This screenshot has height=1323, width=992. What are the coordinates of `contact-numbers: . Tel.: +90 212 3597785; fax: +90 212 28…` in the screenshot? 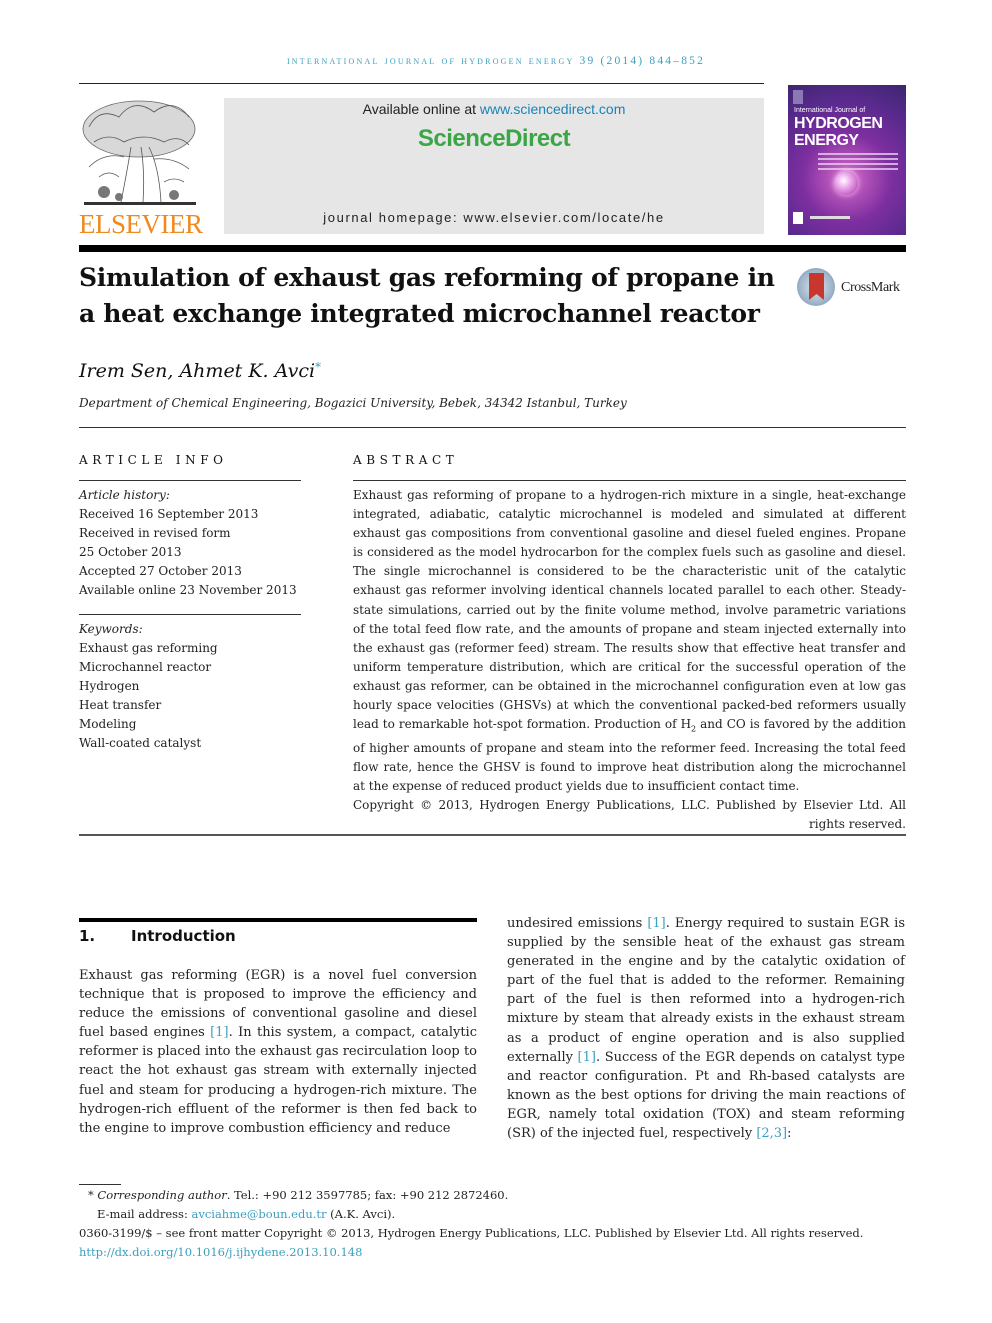 It's located at (367, 1195).